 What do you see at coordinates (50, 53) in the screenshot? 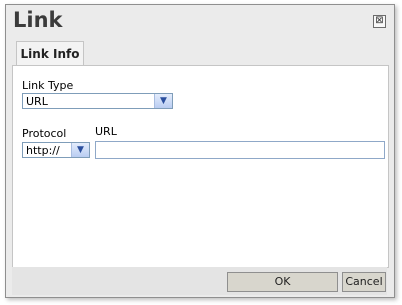
I see `tab-link-info: Link Info` at bounding box center [50, 53].